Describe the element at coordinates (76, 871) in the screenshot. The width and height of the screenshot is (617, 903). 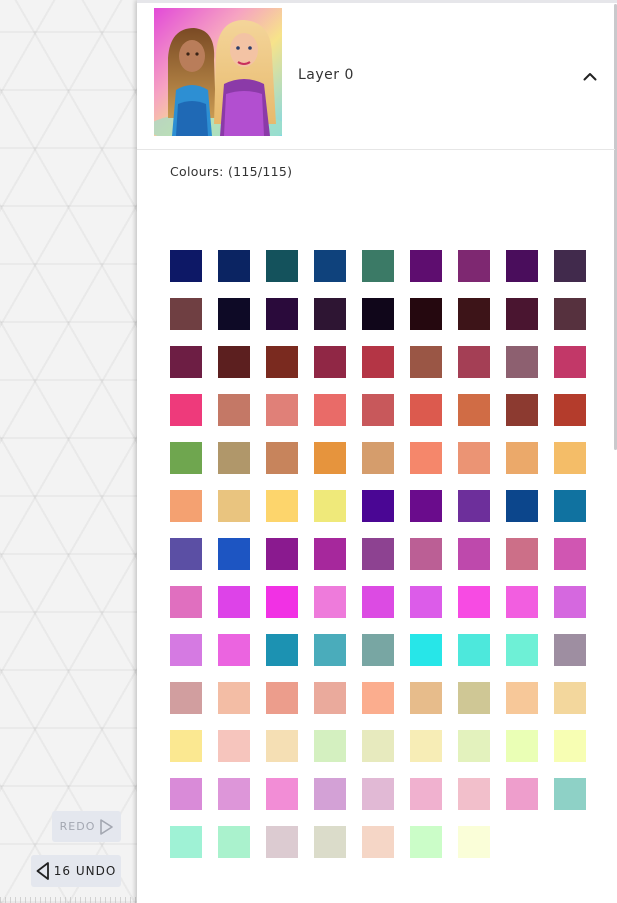
I see `undo-button: 16 UNDO` at that location.